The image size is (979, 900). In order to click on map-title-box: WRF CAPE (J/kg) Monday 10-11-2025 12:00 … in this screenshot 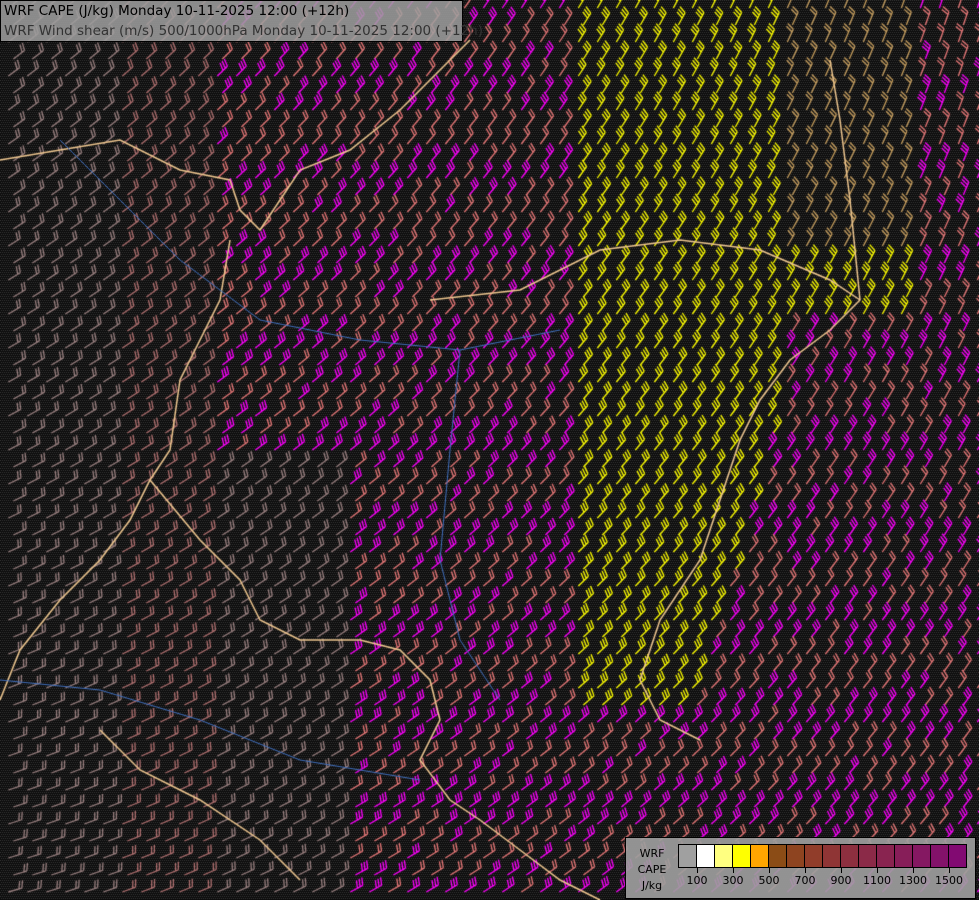, I will do `click(242, 21)`.